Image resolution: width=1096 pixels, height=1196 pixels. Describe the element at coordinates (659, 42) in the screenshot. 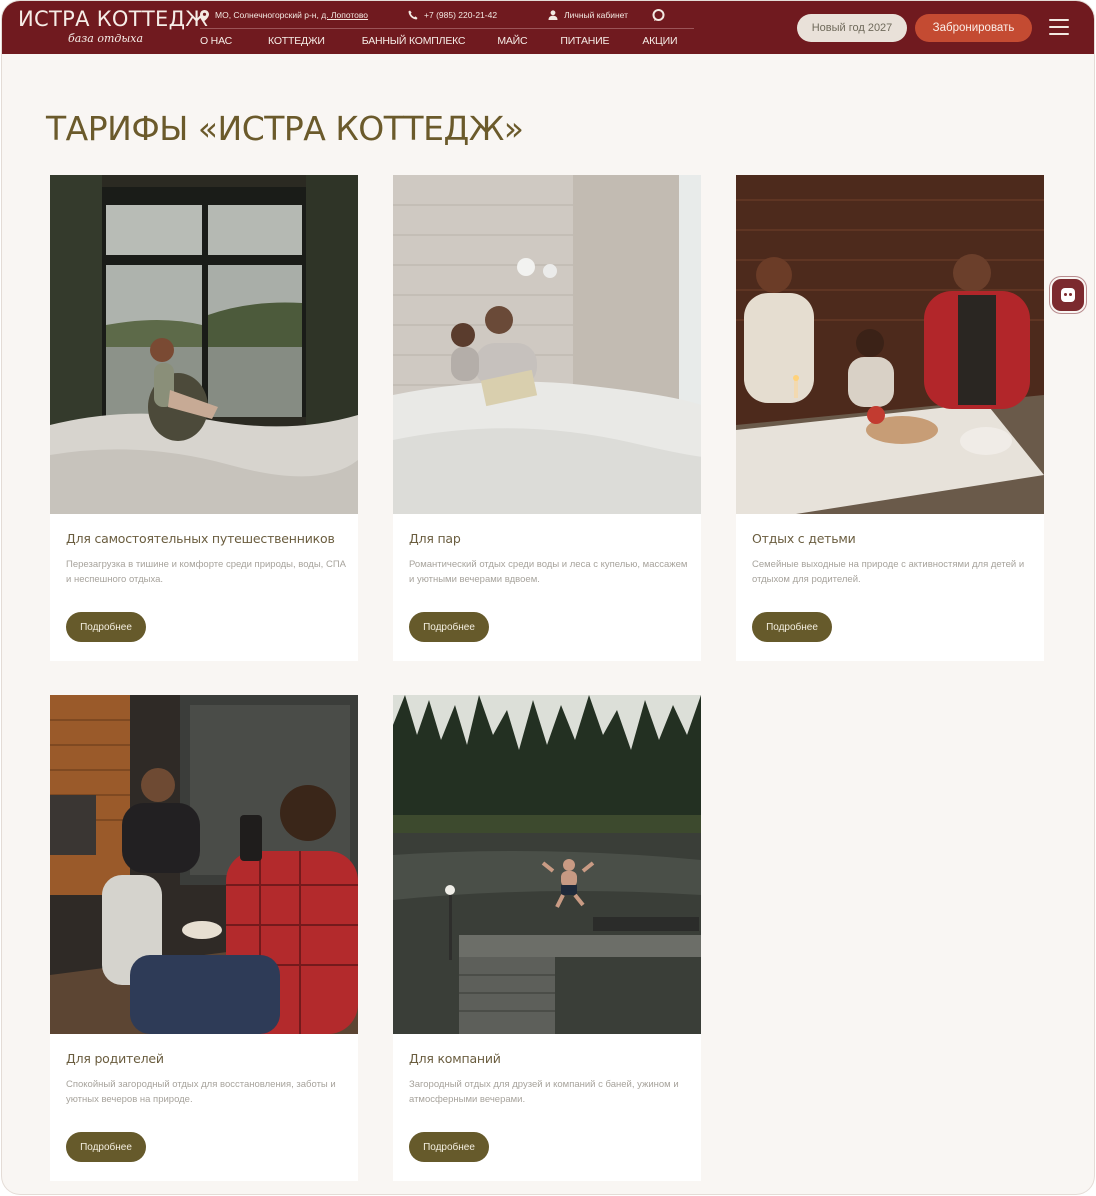

I see `nav-item-promotions: АКЦИИ` at that location.